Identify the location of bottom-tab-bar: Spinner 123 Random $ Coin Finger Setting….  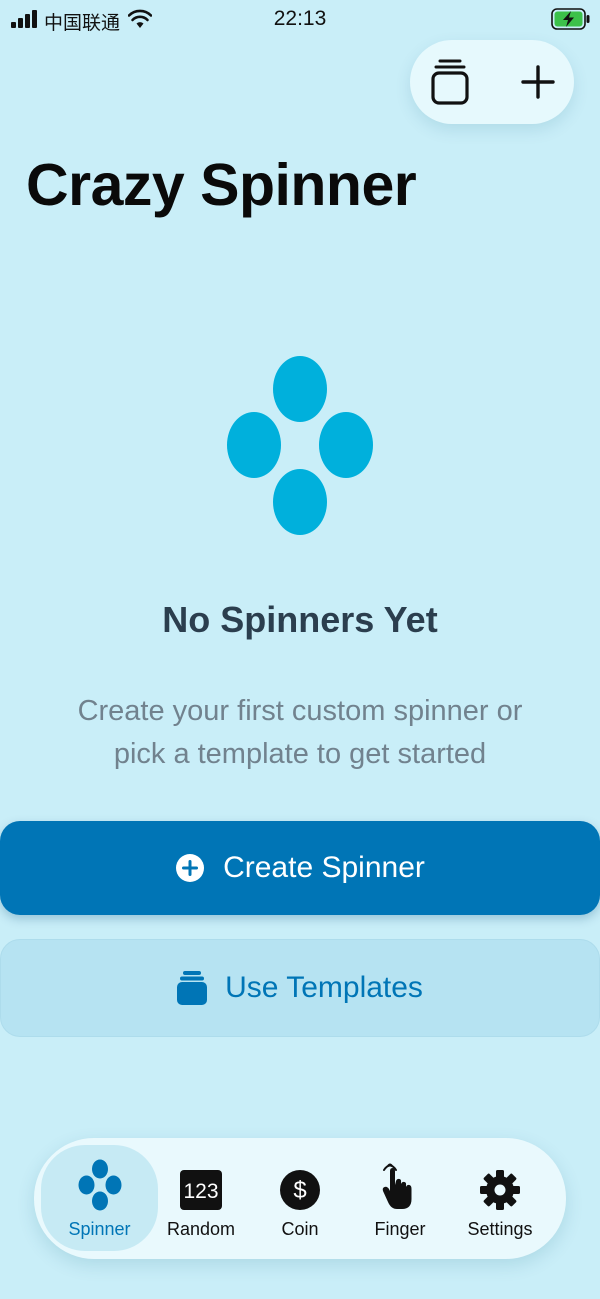
(300, 1198).